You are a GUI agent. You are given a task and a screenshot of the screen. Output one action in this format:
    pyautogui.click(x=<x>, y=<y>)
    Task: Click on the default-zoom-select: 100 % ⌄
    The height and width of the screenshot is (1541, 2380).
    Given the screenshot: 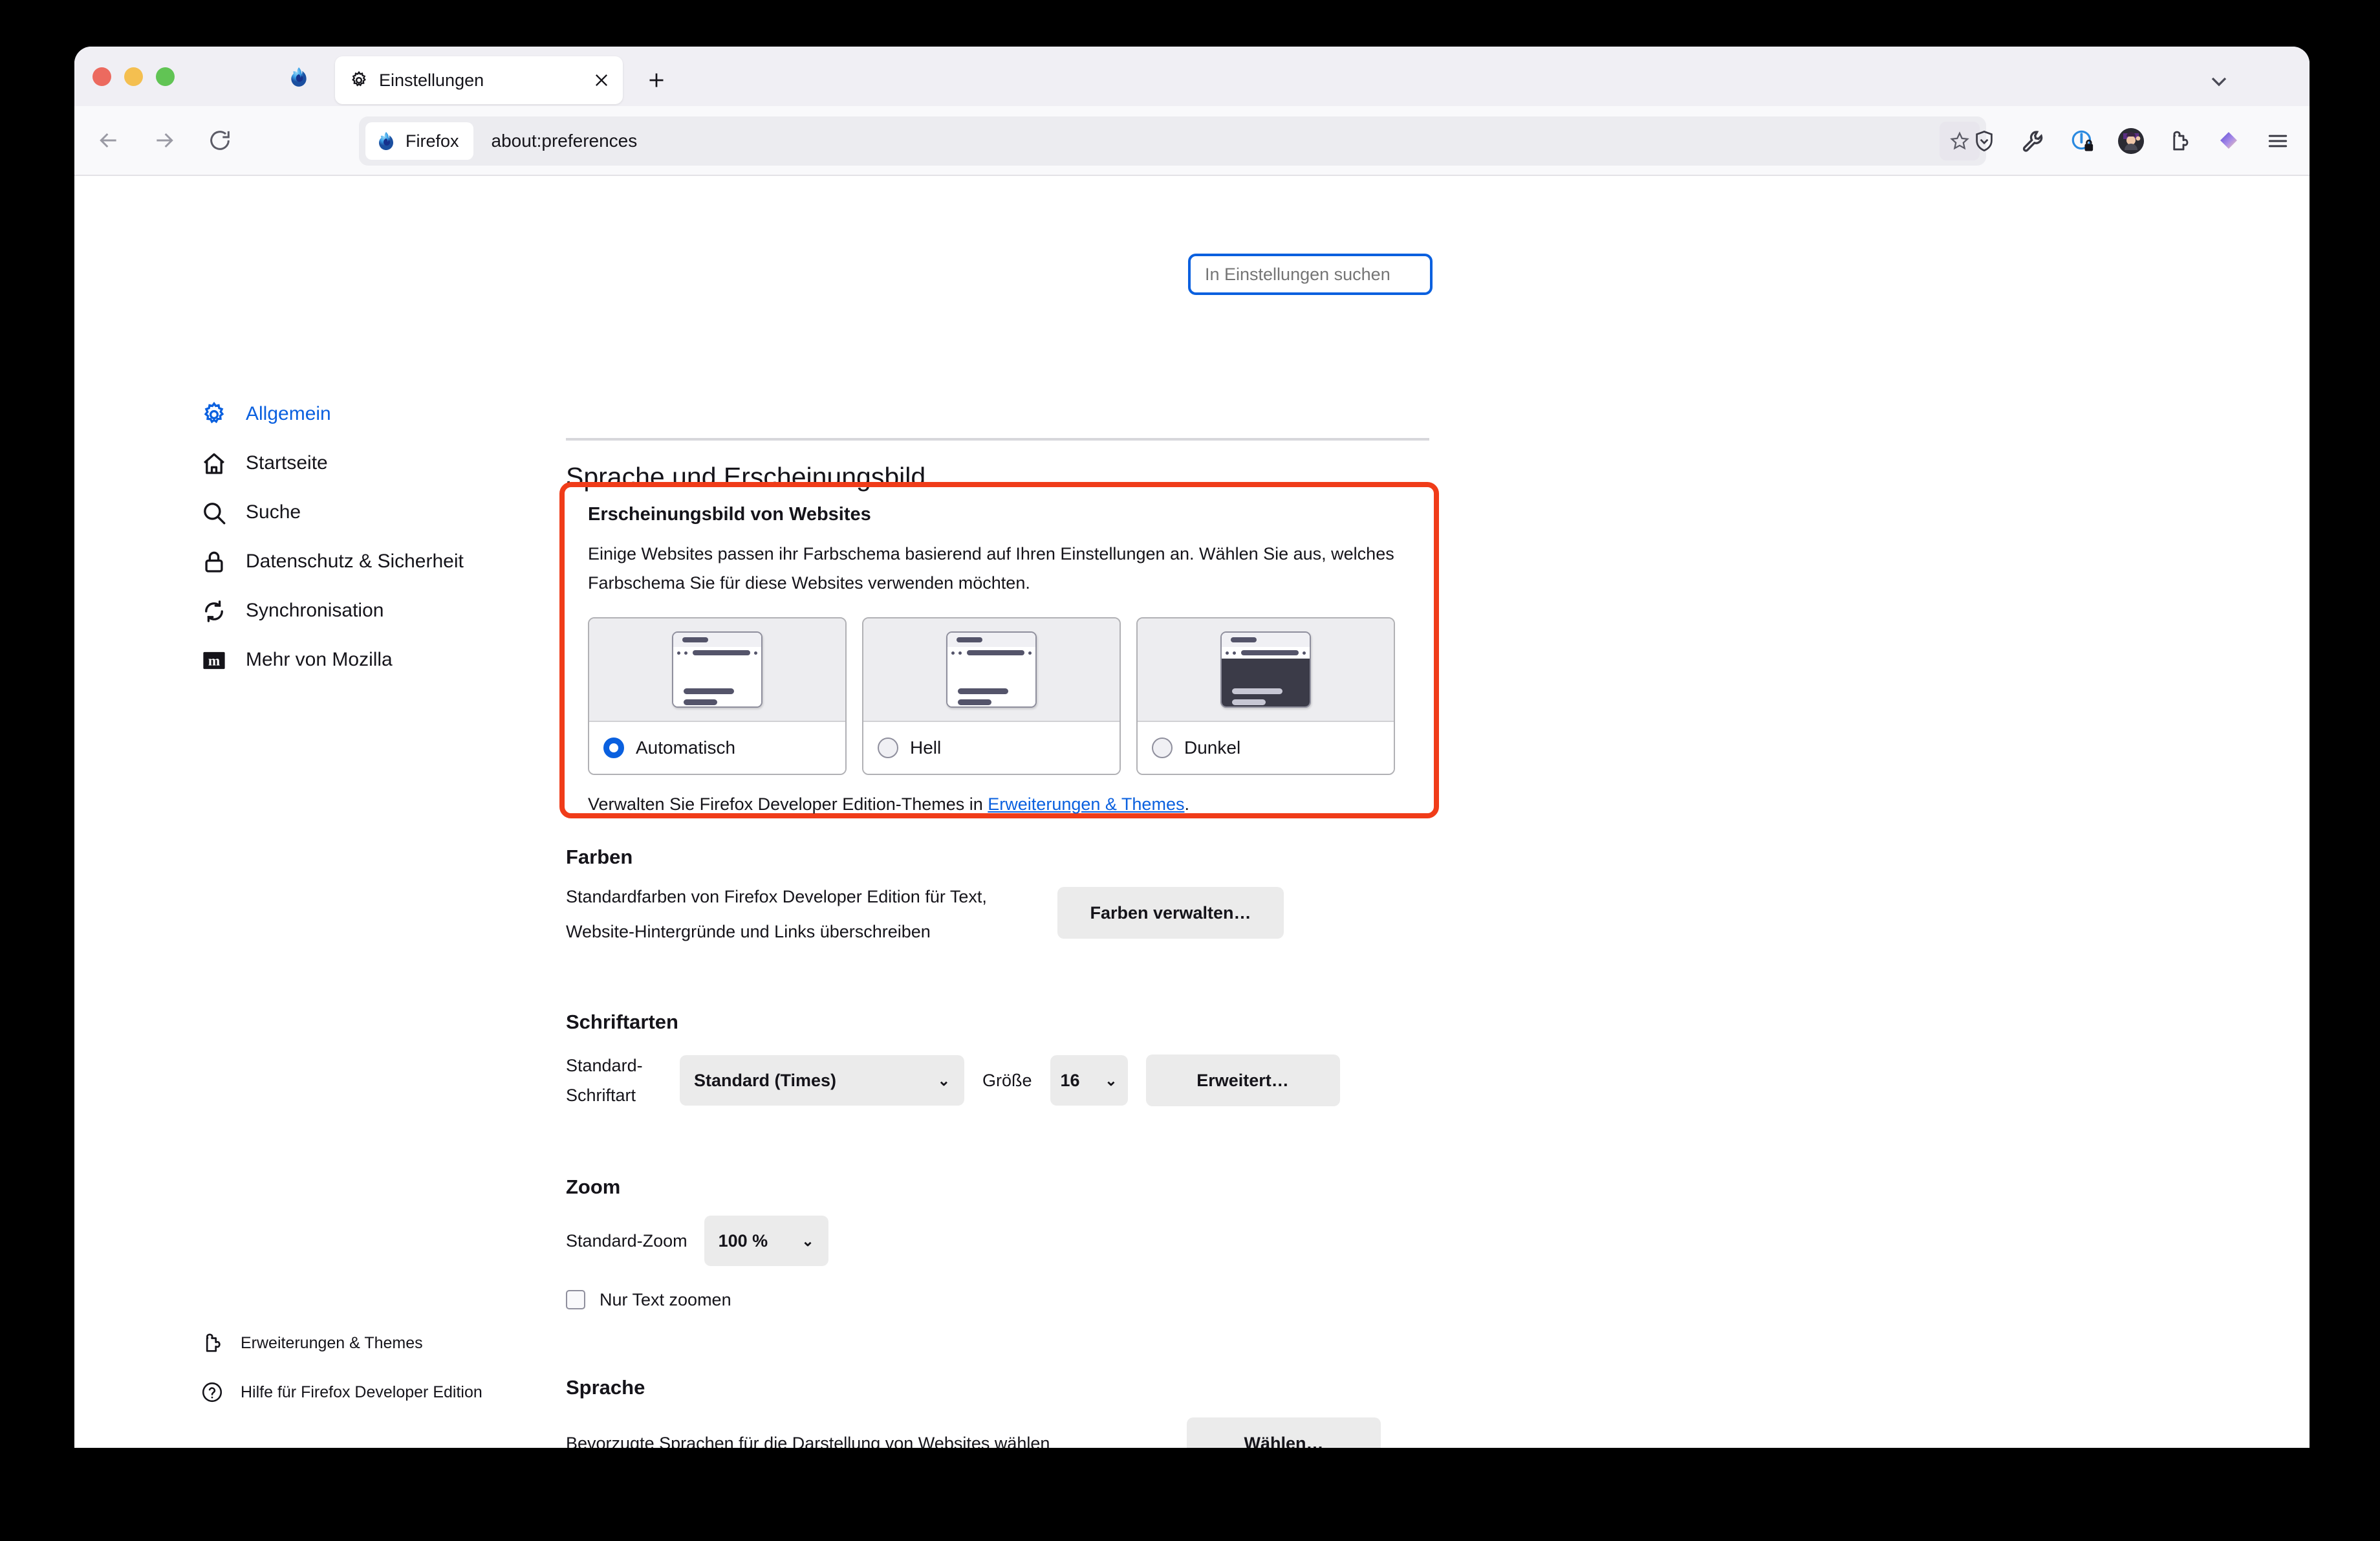 What is the action you would take?
    pyautogui.click(x=766, y=1241)
    